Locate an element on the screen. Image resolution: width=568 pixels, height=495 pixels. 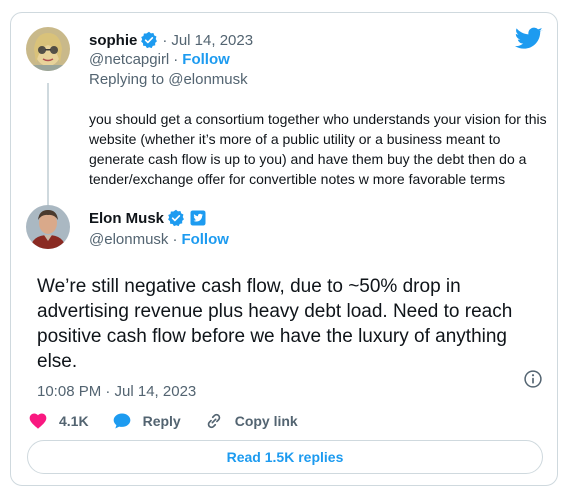
info-icon is located at coordinates (533, 379).